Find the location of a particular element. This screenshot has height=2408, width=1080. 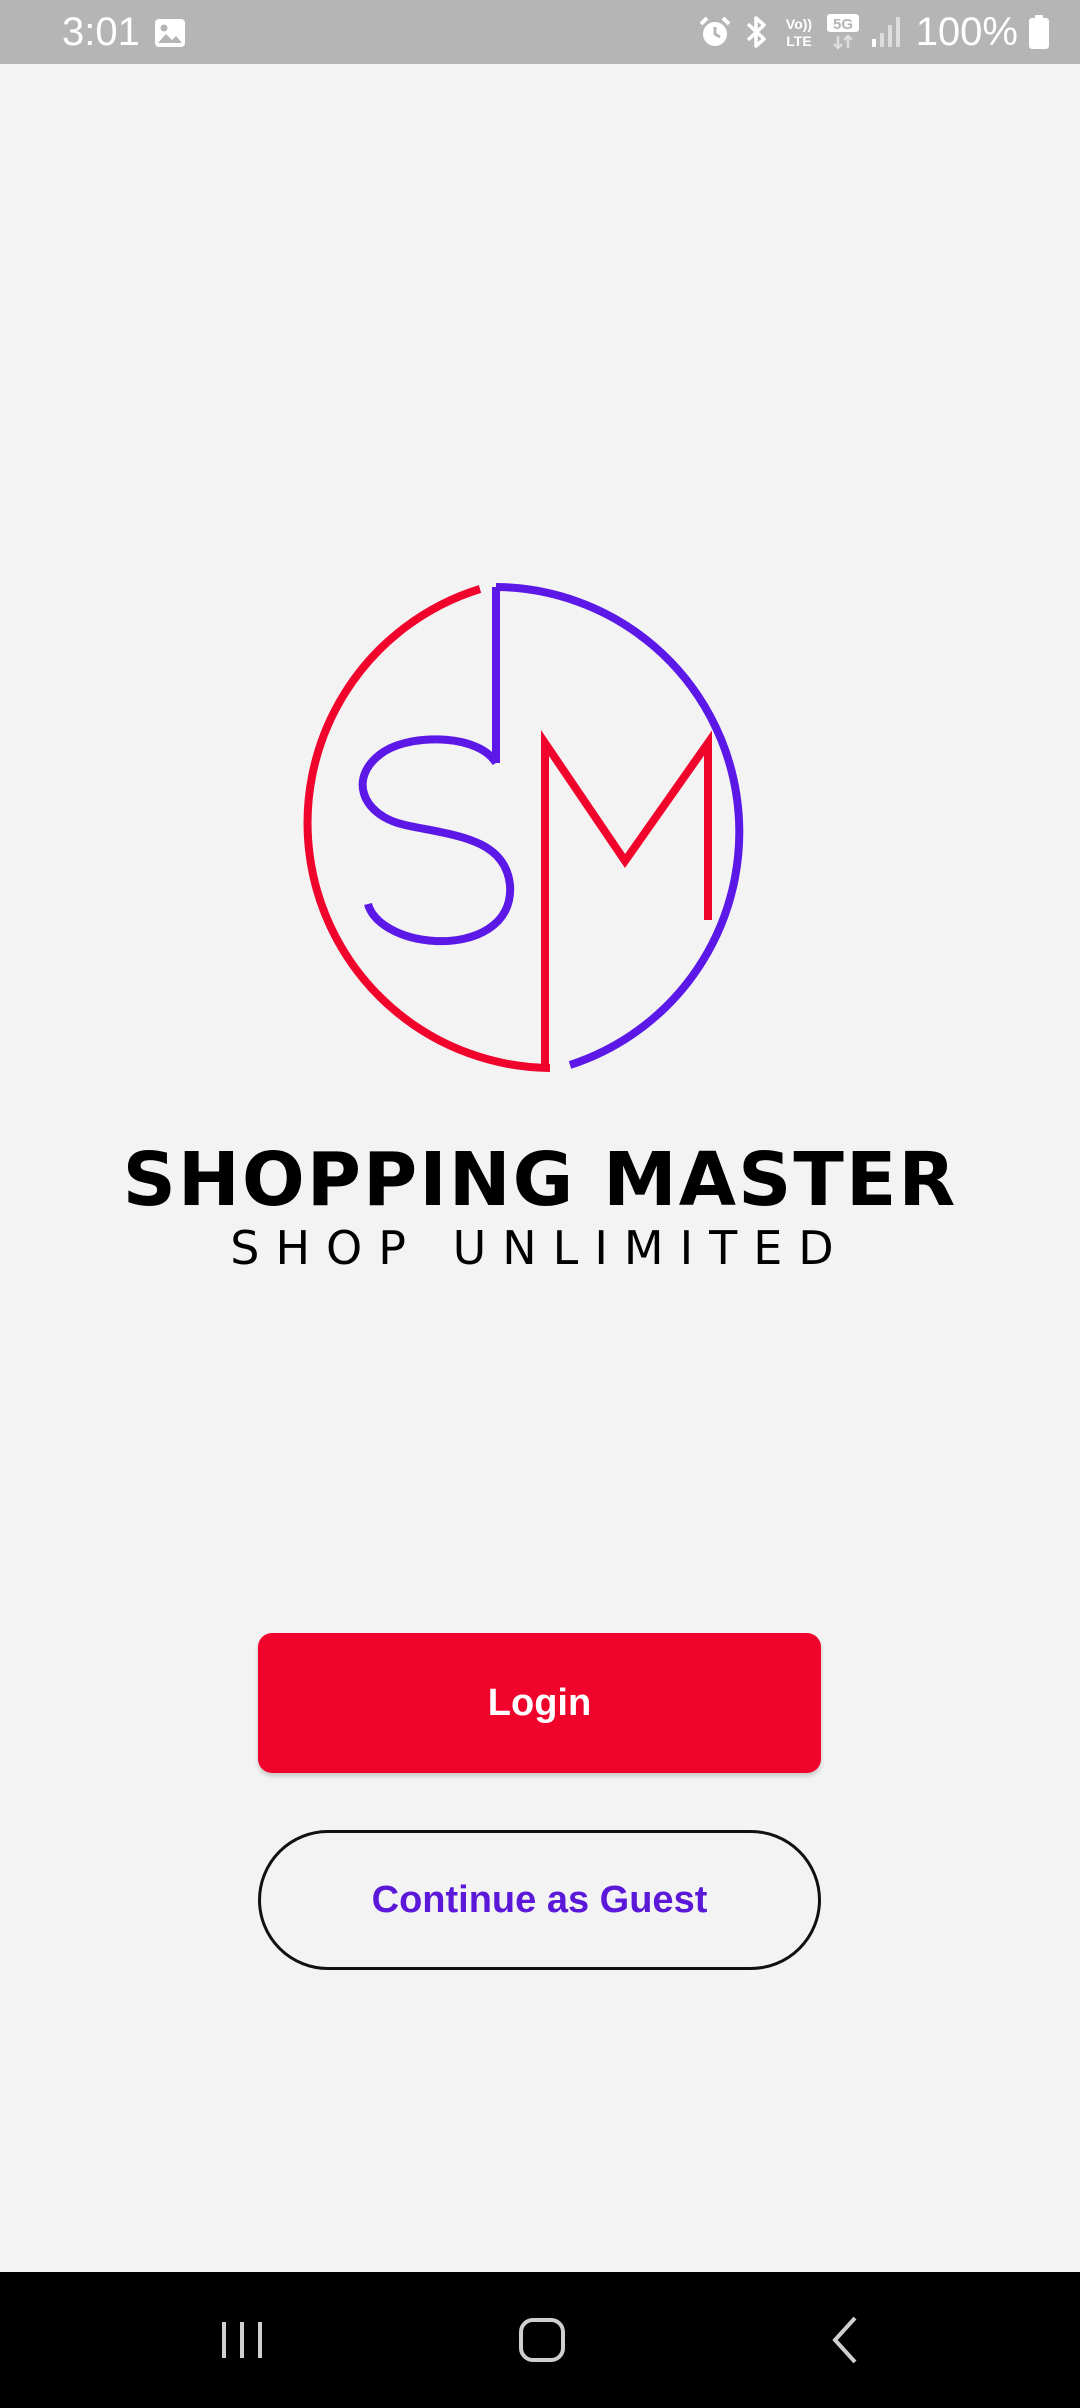

battery-icon is located at coordinates (1039, 32).